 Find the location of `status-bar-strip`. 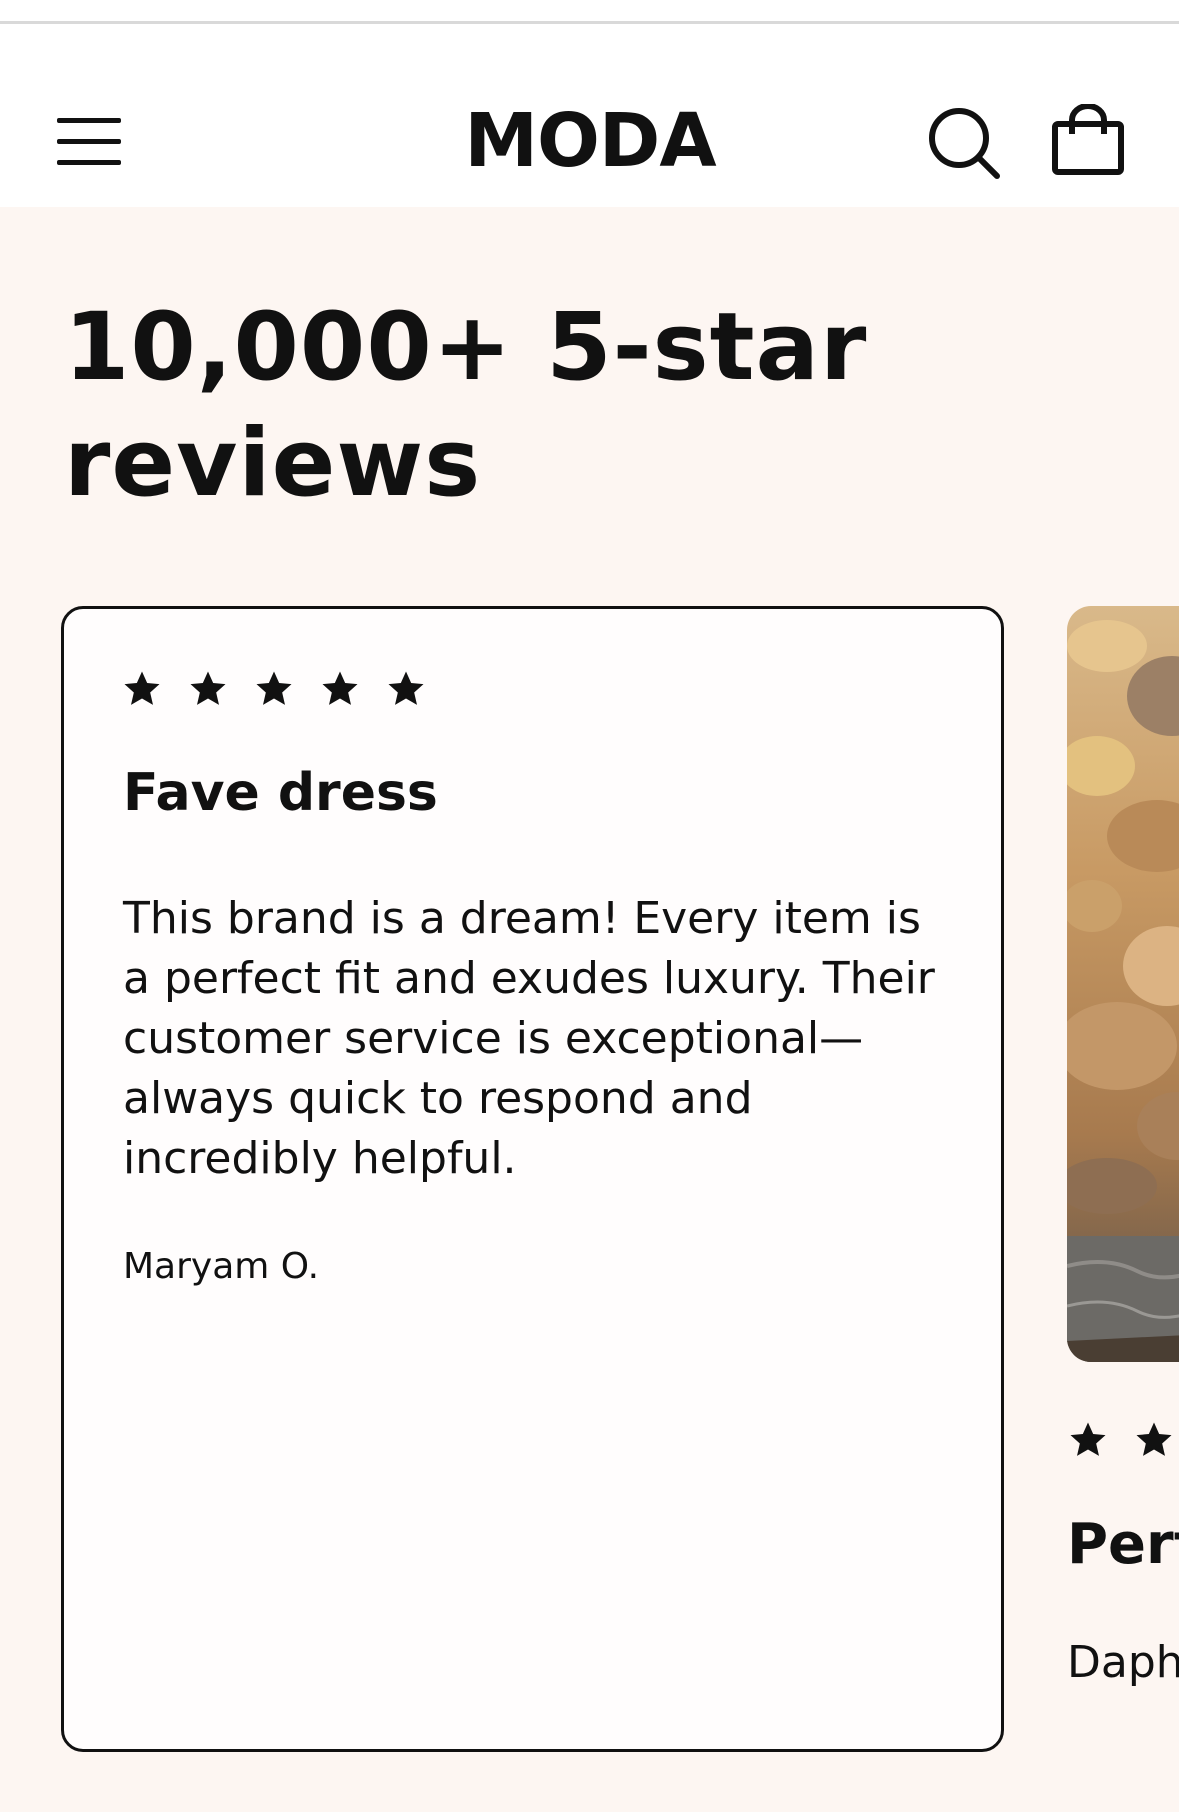

status-bar-strip is located at coordinates (589, 12).